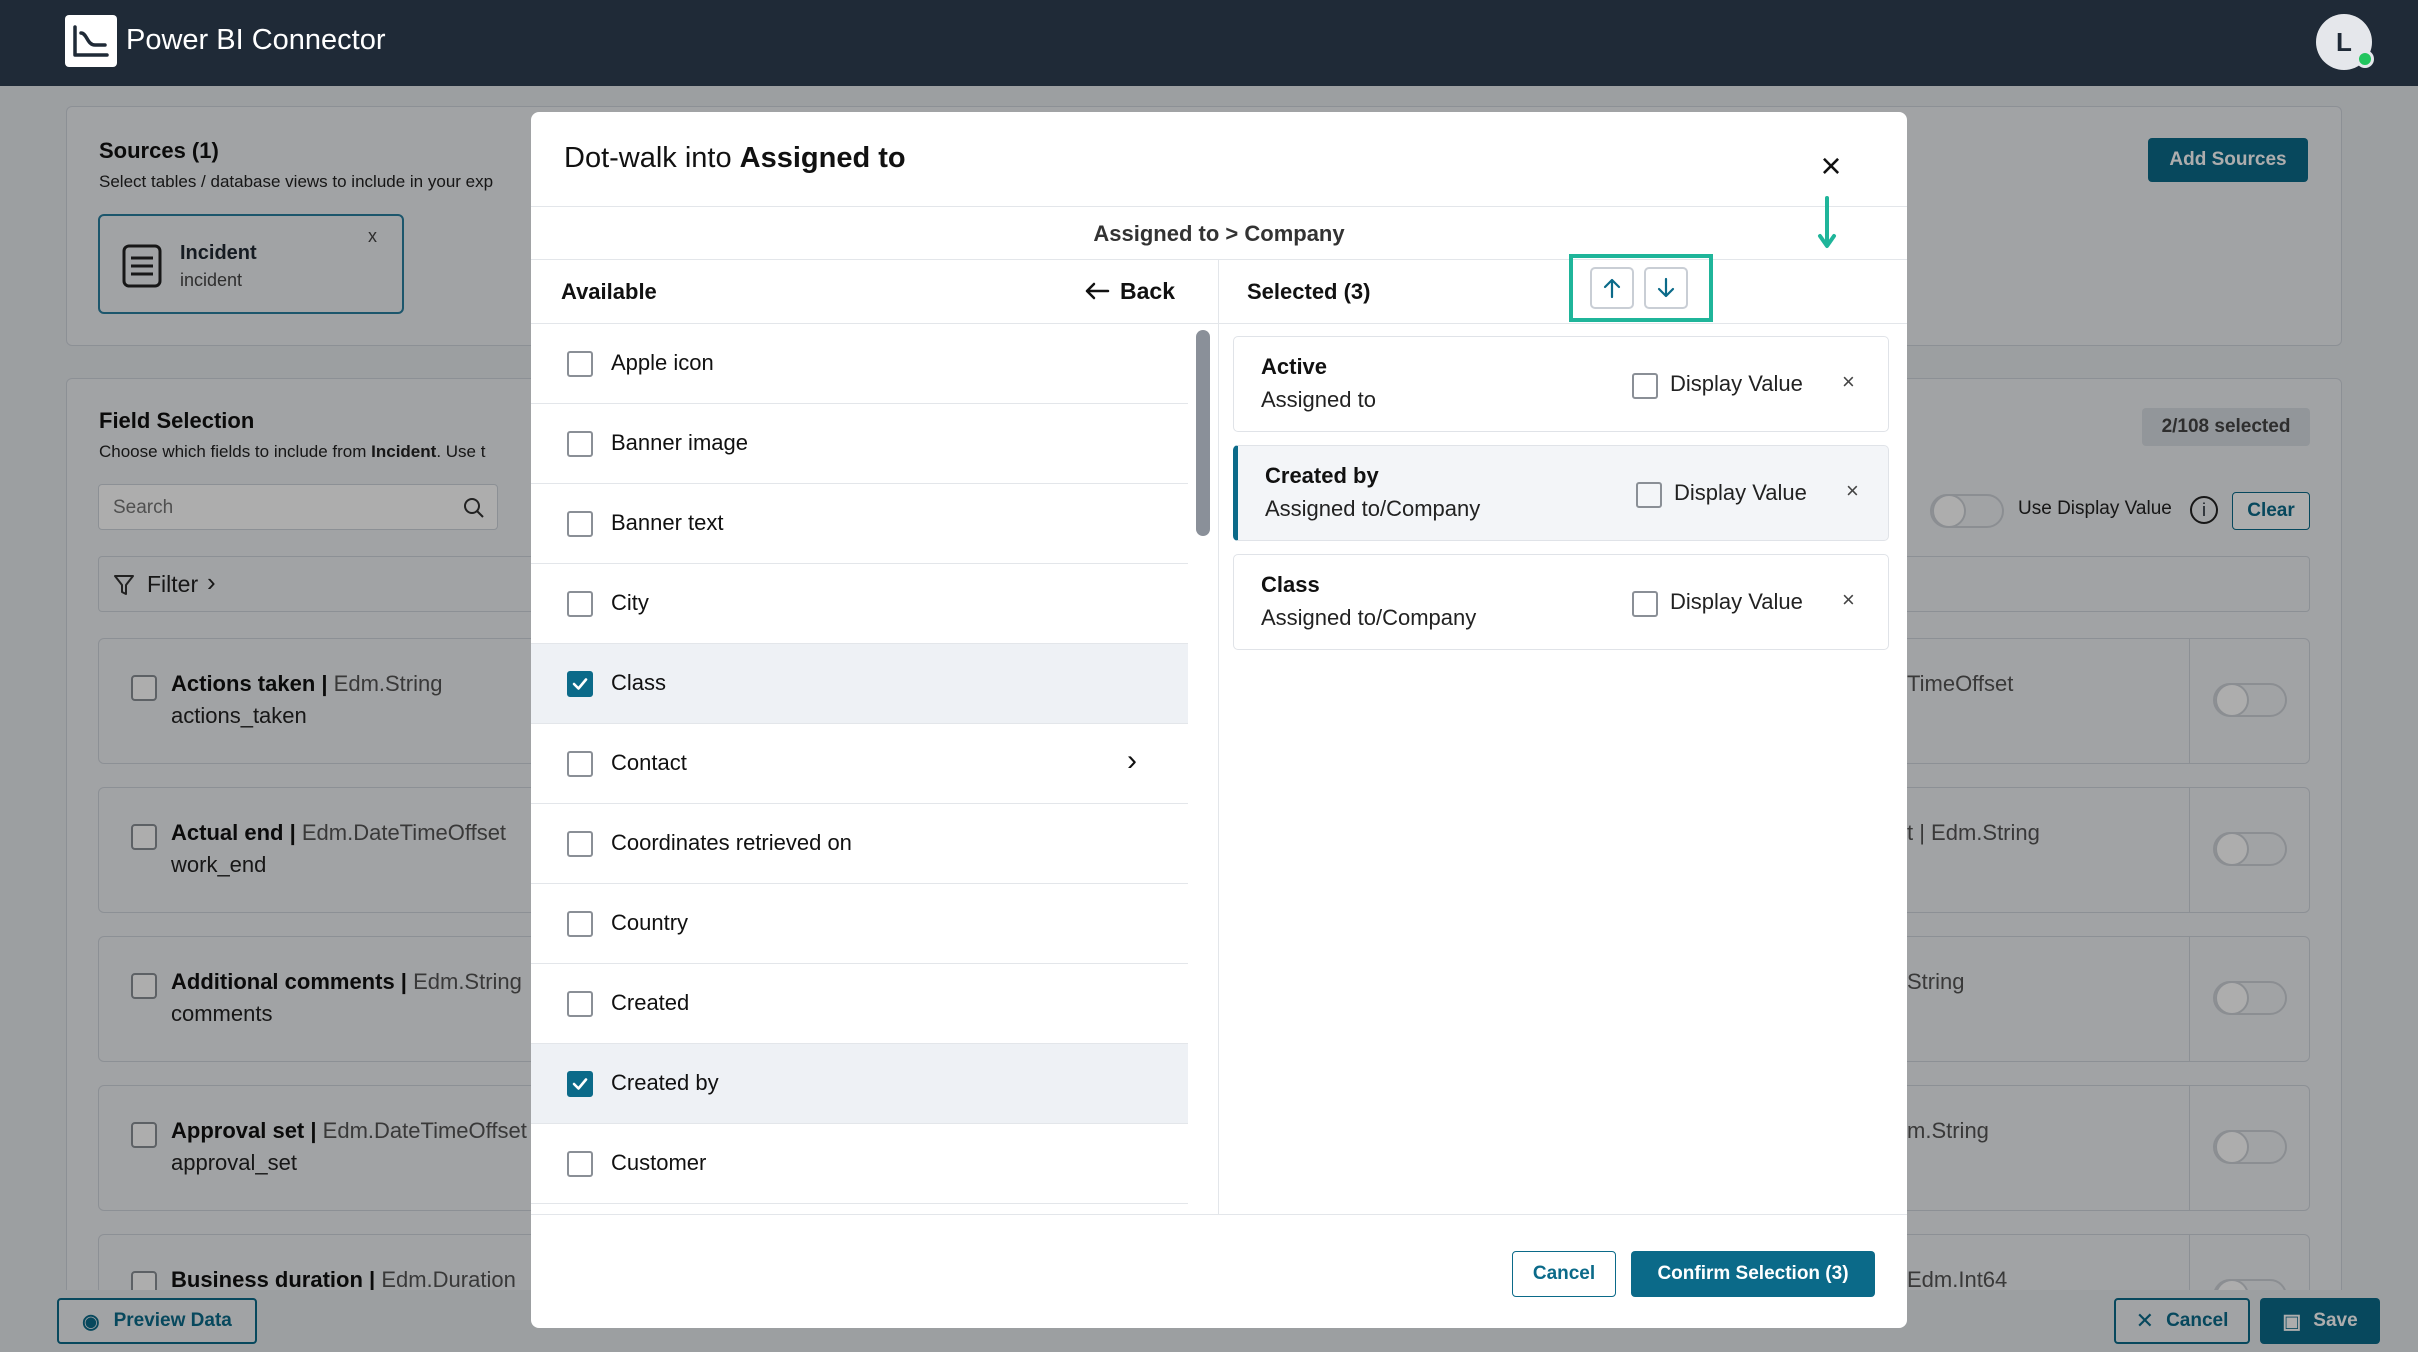  What do you see at coordinates (859, 844) in the screenshot?
I see `list-item: Coordinates retrieved on` at bounding box center [859, 844].